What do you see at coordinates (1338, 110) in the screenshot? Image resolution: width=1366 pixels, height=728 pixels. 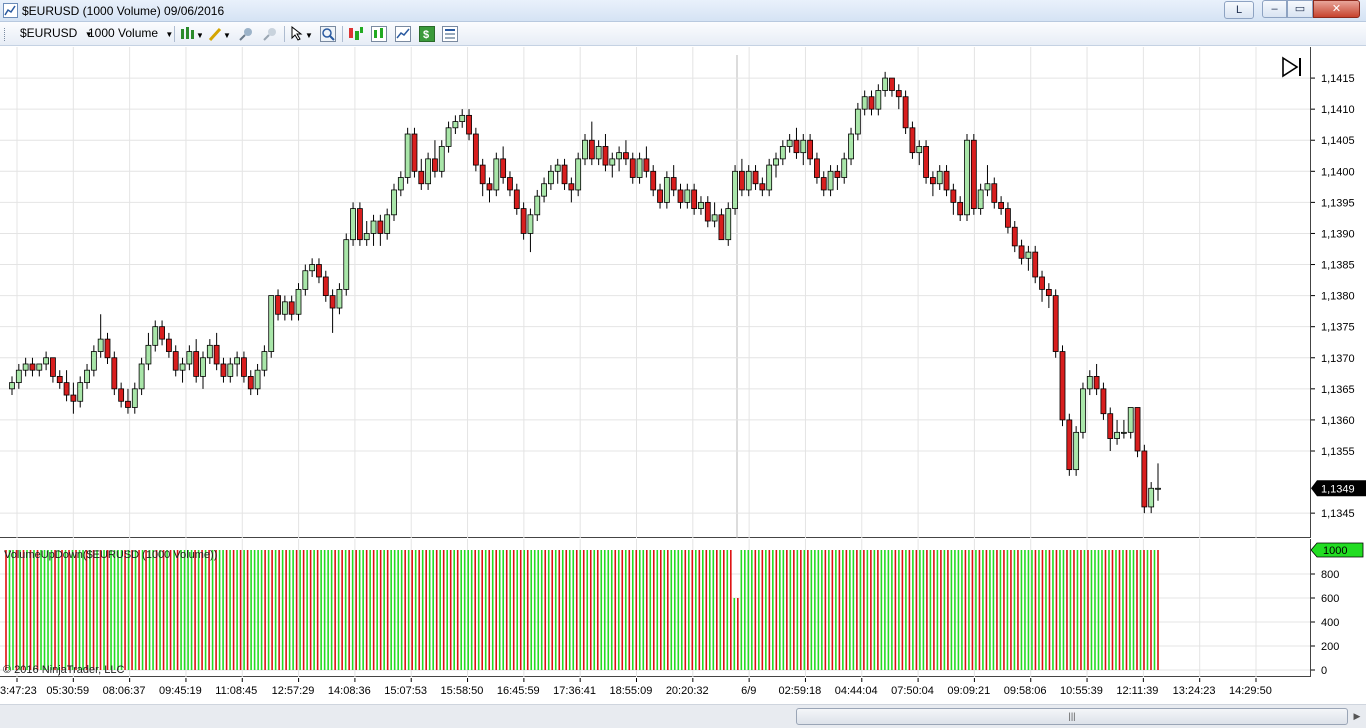 I see `price-axis-label: 1,1410` at bounding box center [1338, 110].